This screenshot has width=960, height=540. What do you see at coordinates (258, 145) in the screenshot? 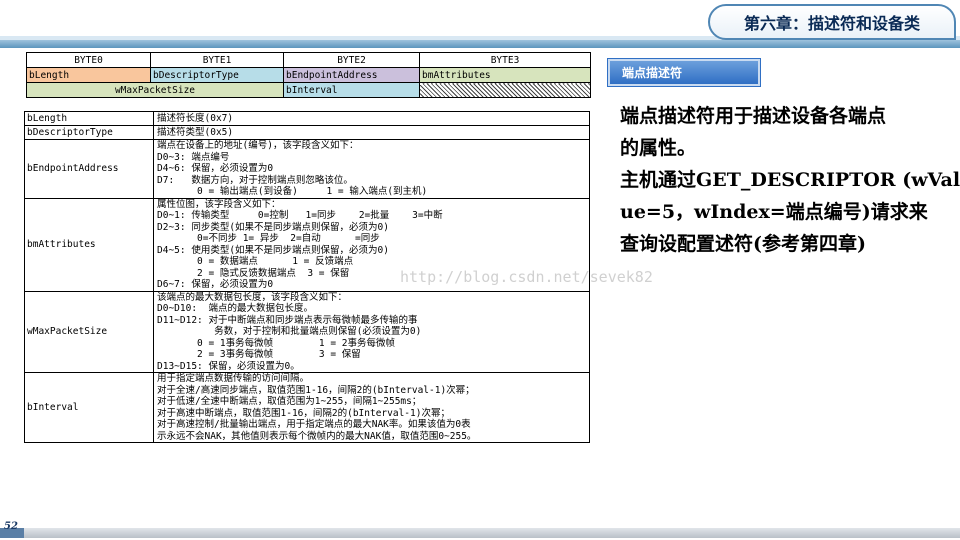
I see `description-line: 端点在设备上的地址(编号)，该字段含义如下：` at bounding box center [258, 145].